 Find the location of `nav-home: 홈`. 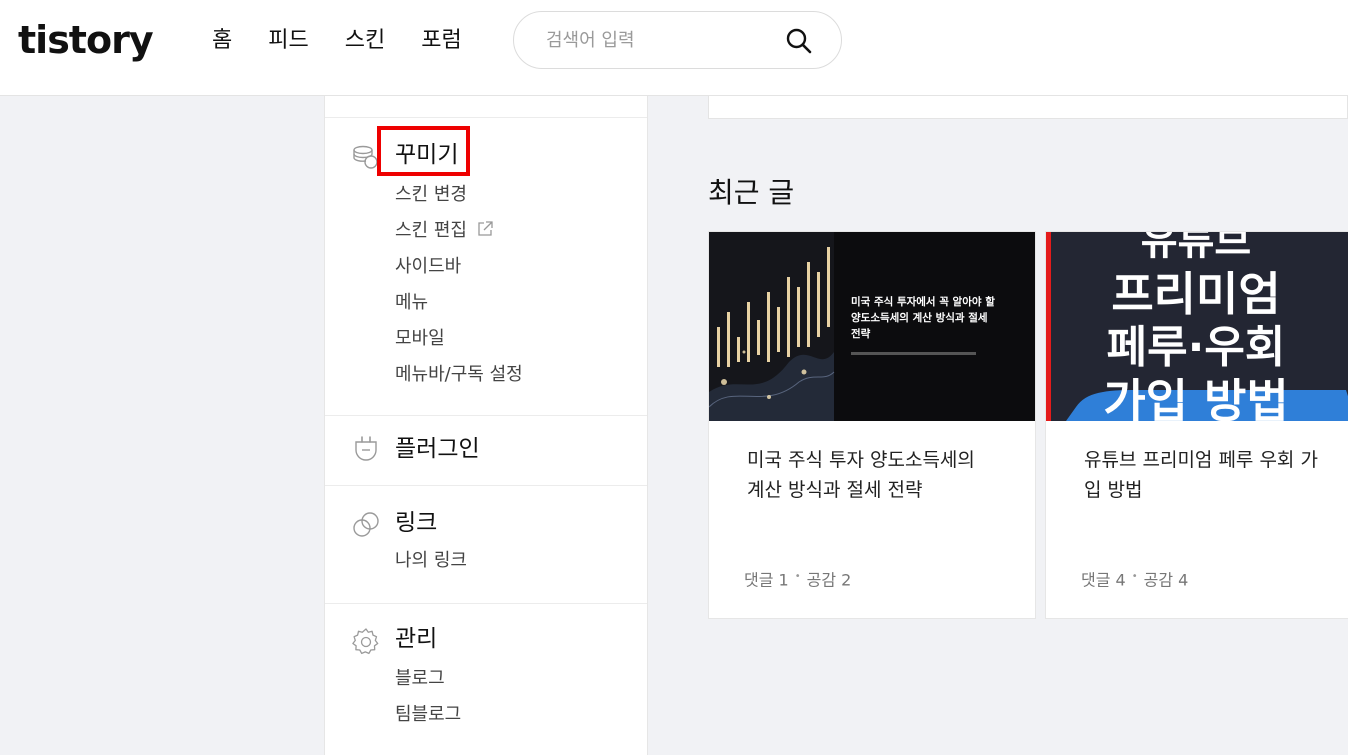

nav-home: 홈 is located at coordinates (222, 41).